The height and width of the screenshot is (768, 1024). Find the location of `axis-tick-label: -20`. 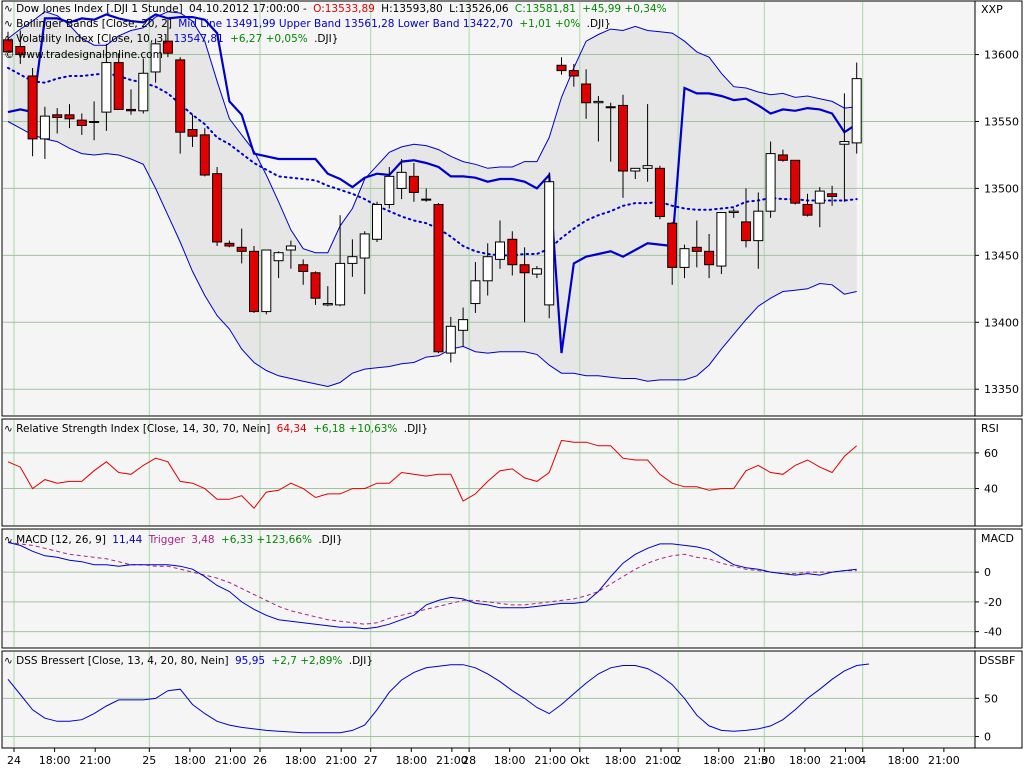

axis-tick-label: -20 is located at coordinates (993, 602).